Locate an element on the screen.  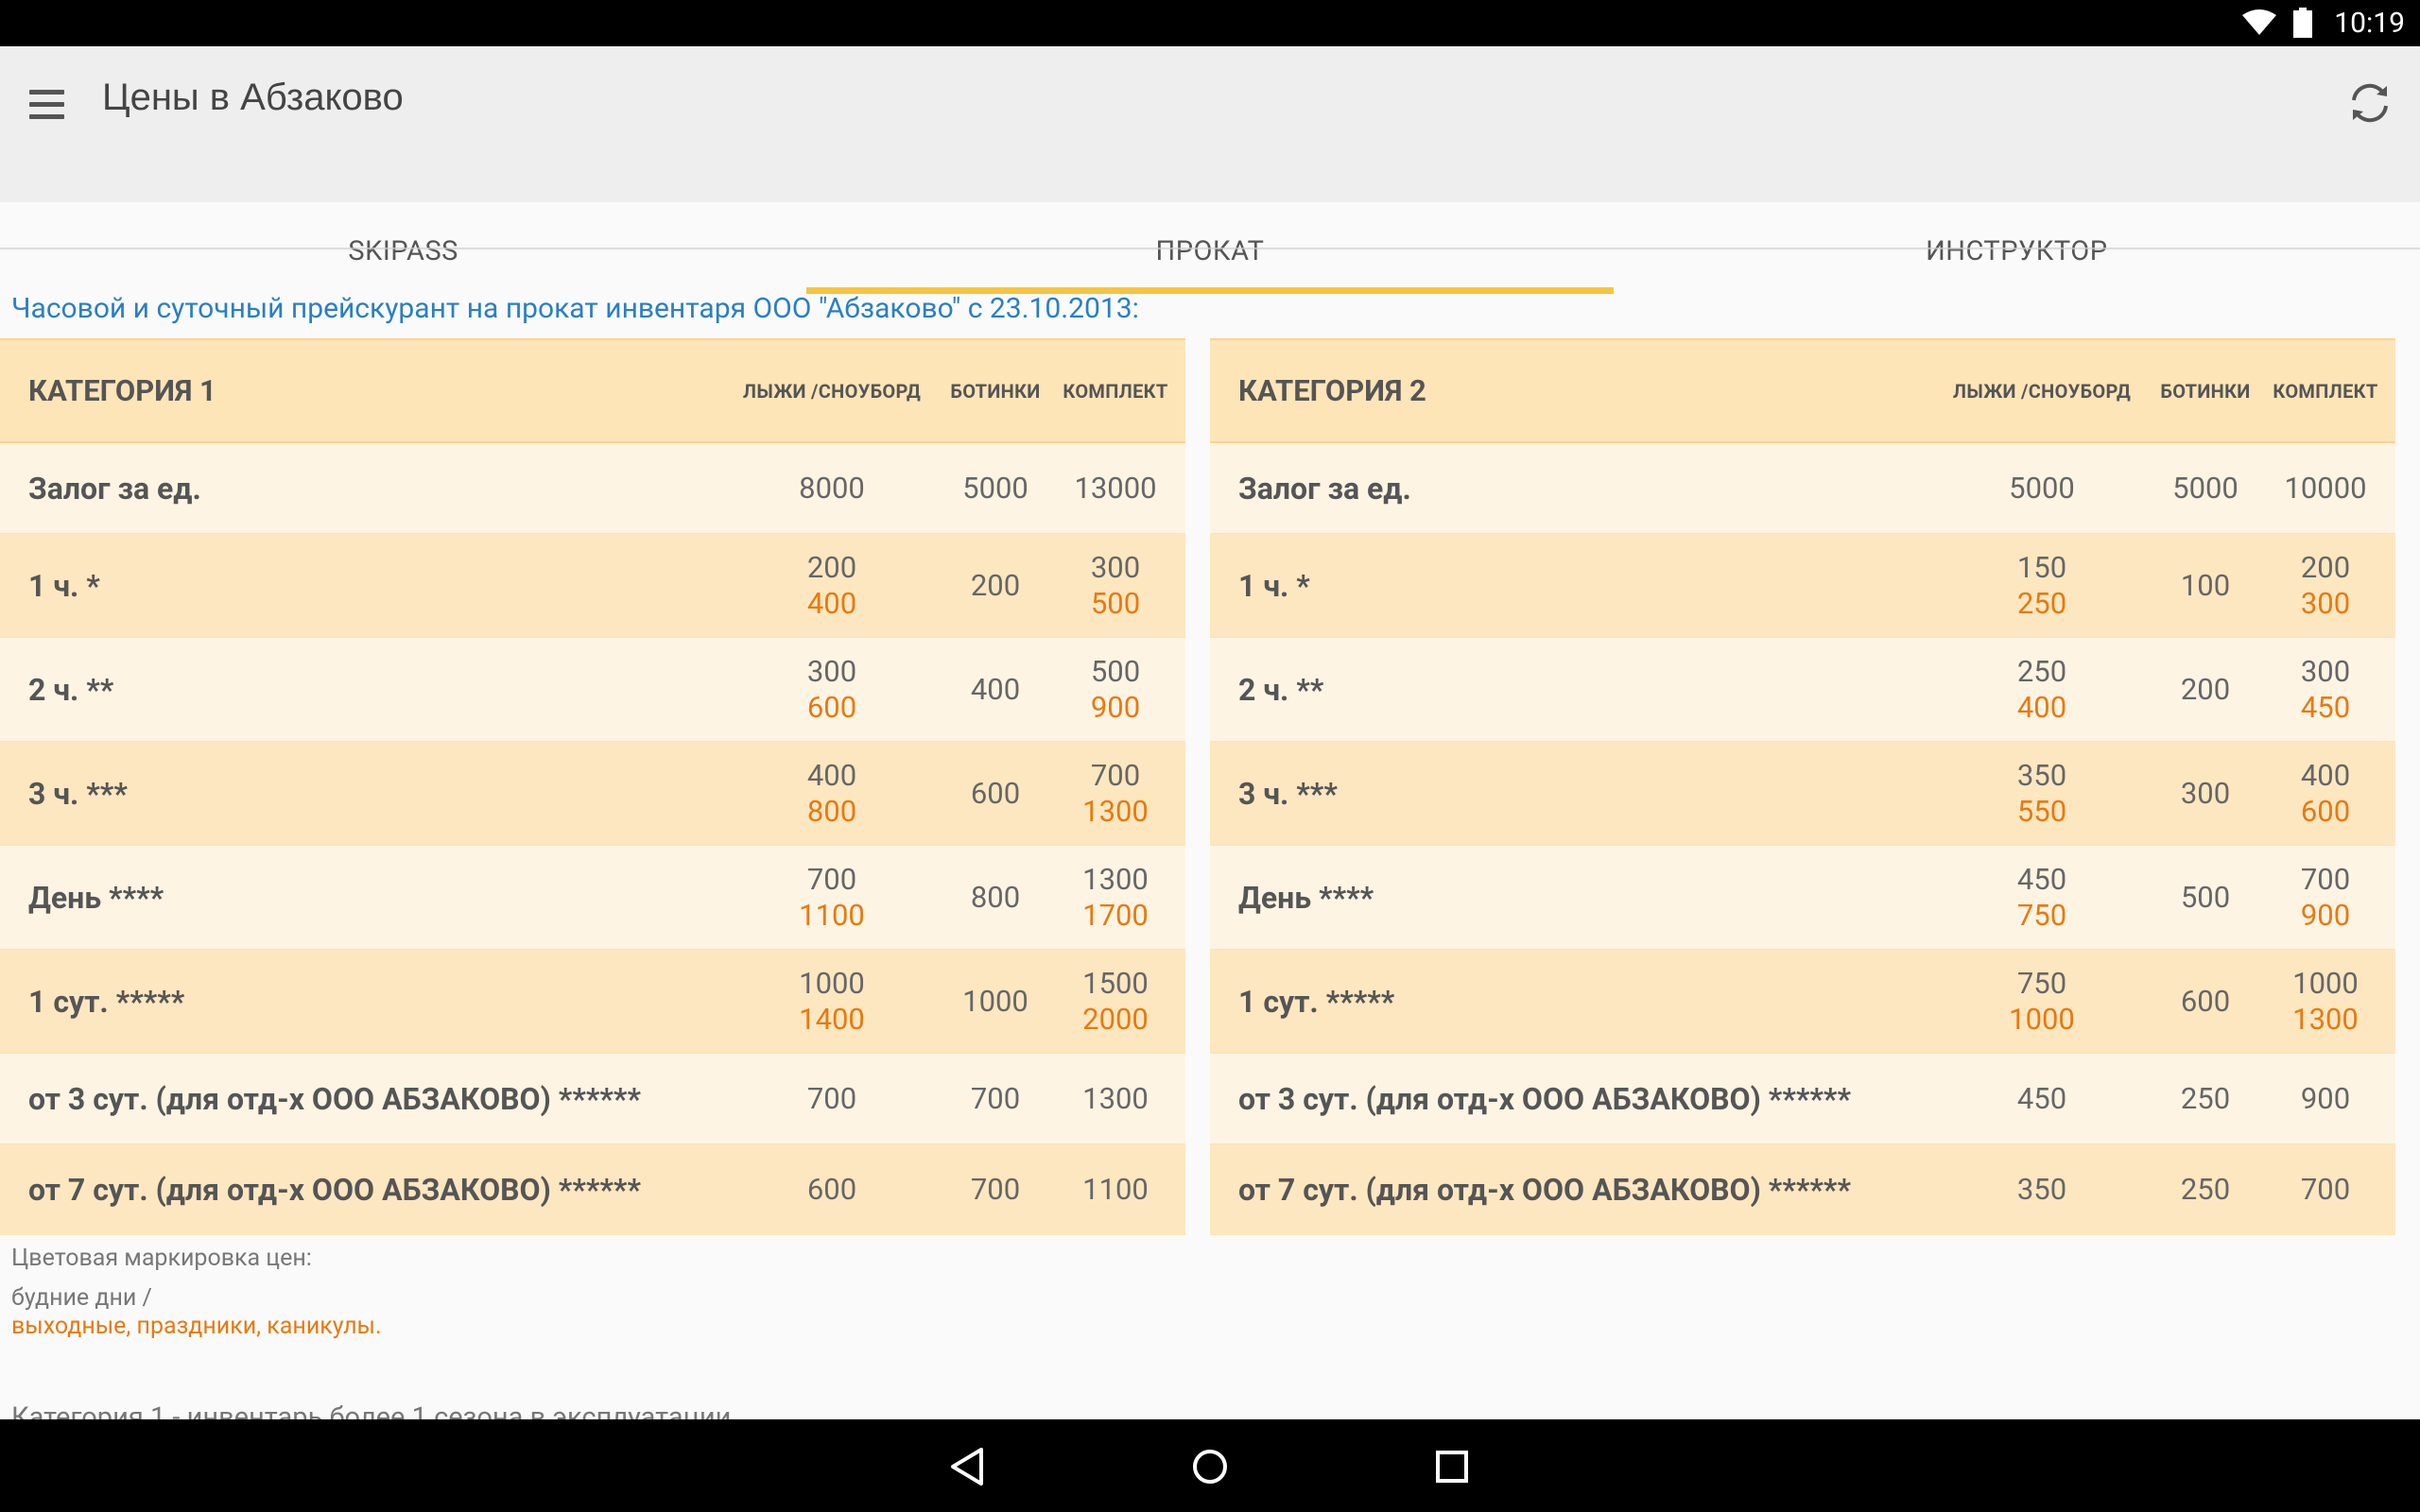
boots-price: 100 is located at coordinates (2205, 585).